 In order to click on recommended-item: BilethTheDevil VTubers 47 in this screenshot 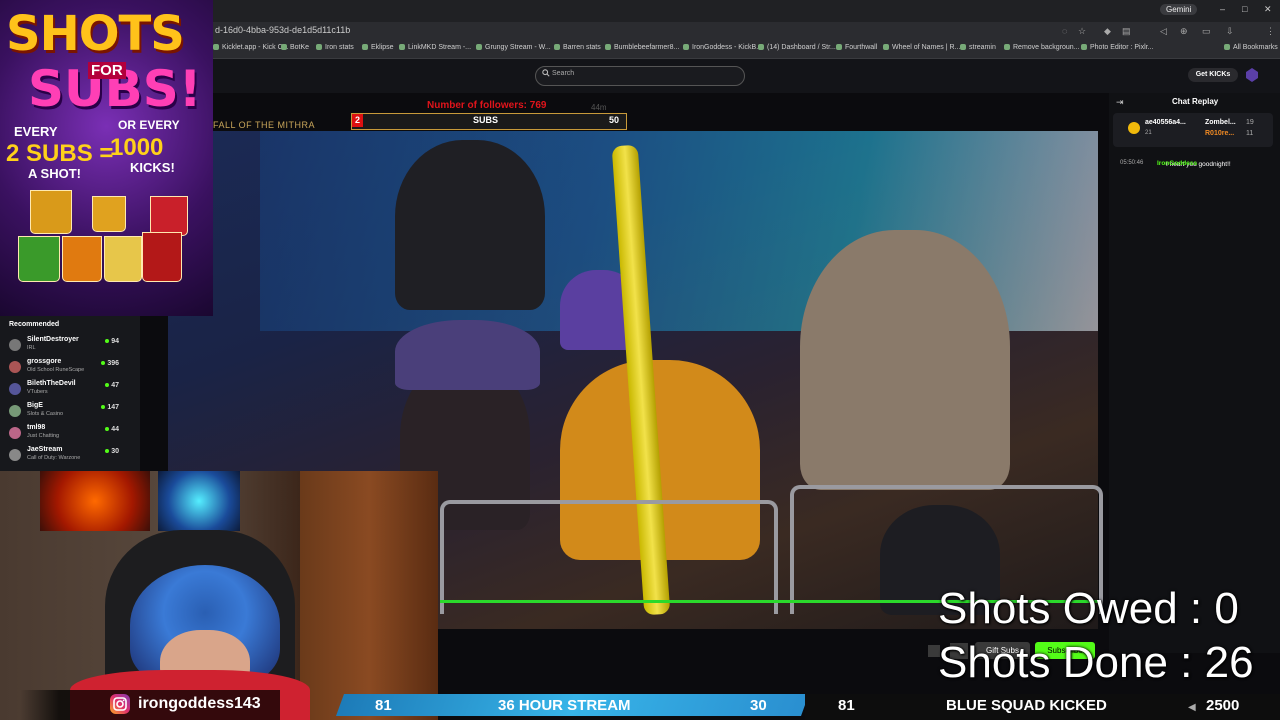, I will do `click(64, 388)`.